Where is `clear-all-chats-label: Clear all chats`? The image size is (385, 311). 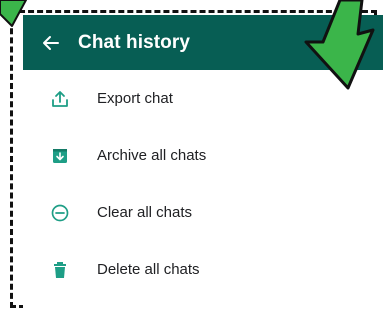
clear-all-chats-label: Clear all chats is located at coordinates (145, 212).